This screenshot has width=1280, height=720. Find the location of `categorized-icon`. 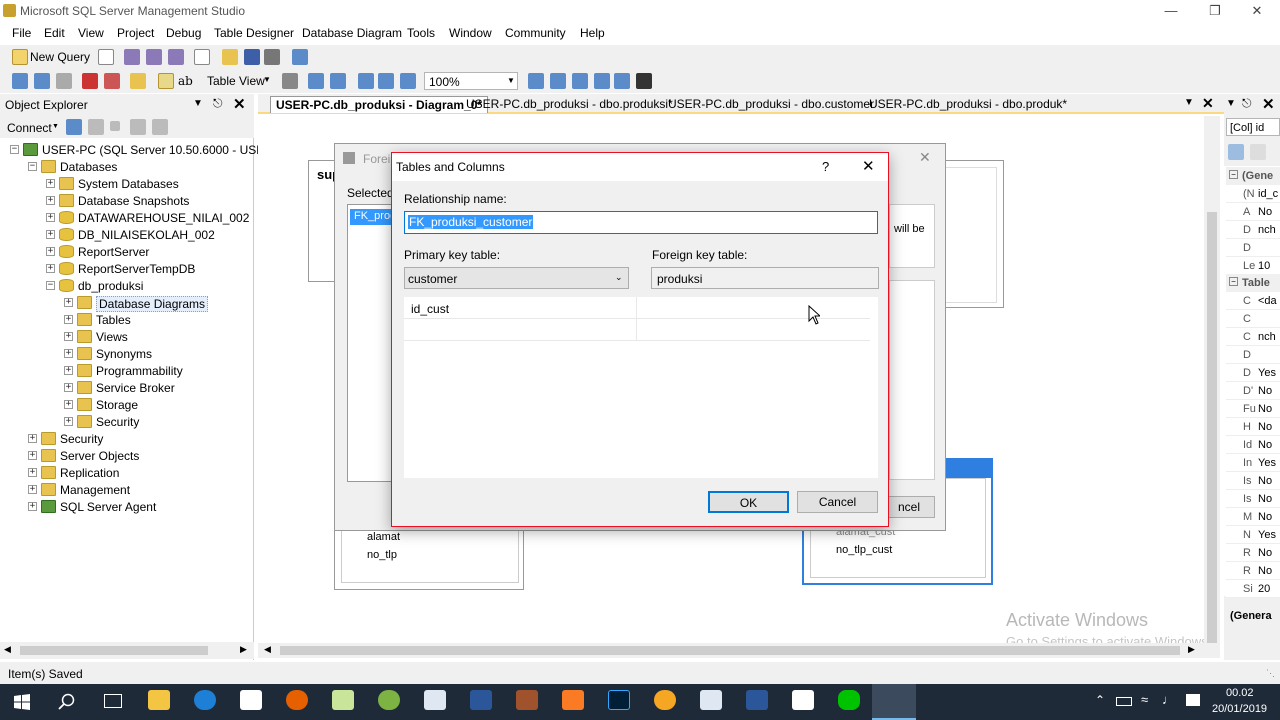

categorized-icon is located at coordinates (1236, 152).